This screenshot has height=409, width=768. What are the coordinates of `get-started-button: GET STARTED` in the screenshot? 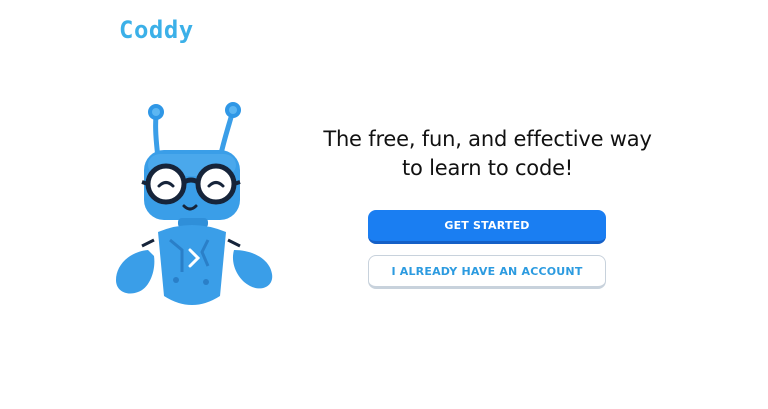 It's located at (487, 227).